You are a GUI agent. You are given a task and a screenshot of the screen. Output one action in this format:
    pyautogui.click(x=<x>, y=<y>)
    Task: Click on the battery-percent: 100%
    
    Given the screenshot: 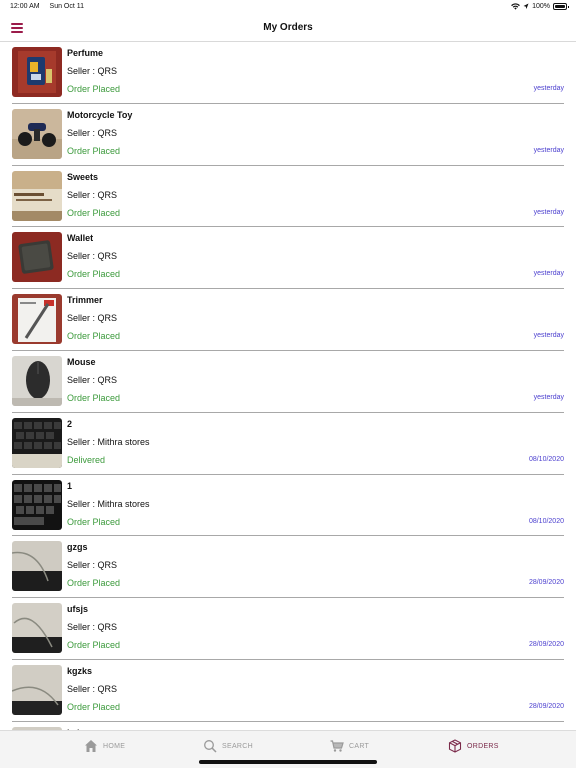 What is the action you would take?
    pyautogui.click(x=541, y=6)
    